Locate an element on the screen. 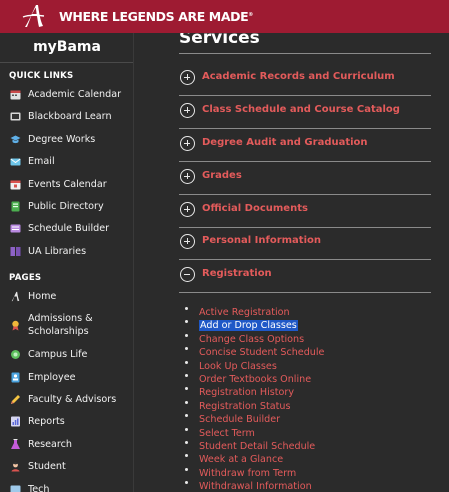  accordion-degree-audit: Degree Audit and Graduation is located at coordinates (305, 145).